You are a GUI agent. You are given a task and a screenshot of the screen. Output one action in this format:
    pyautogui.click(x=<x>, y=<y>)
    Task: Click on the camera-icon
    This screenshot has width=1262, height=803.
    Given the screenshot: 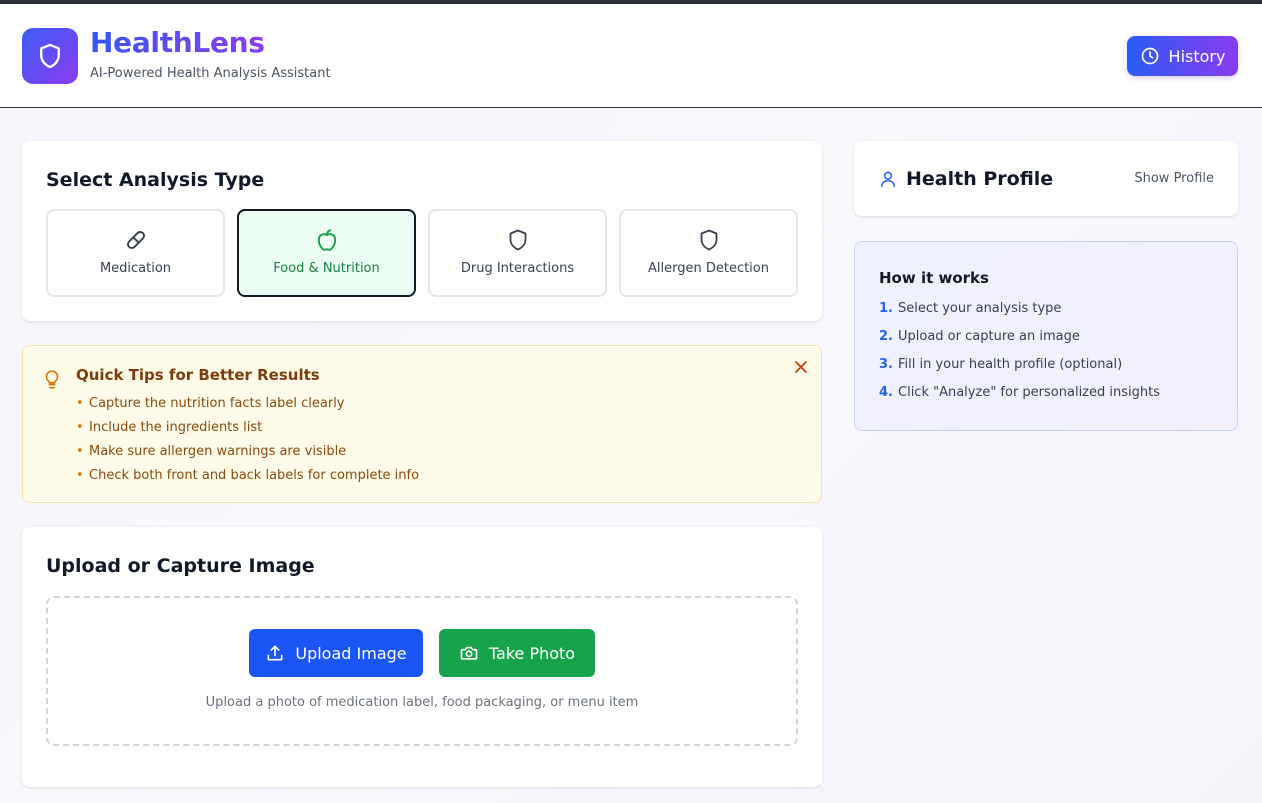 What is the action you would take?
    pyautogui.click(x=469, y=653)
    